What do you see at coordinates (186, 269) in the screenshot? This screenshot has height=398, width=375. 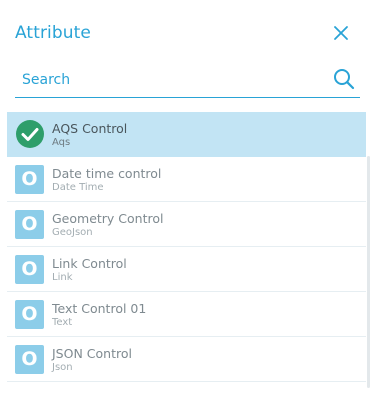 I see `list-item-link-control: O Link Control Link` at bounding box center [186, 269].